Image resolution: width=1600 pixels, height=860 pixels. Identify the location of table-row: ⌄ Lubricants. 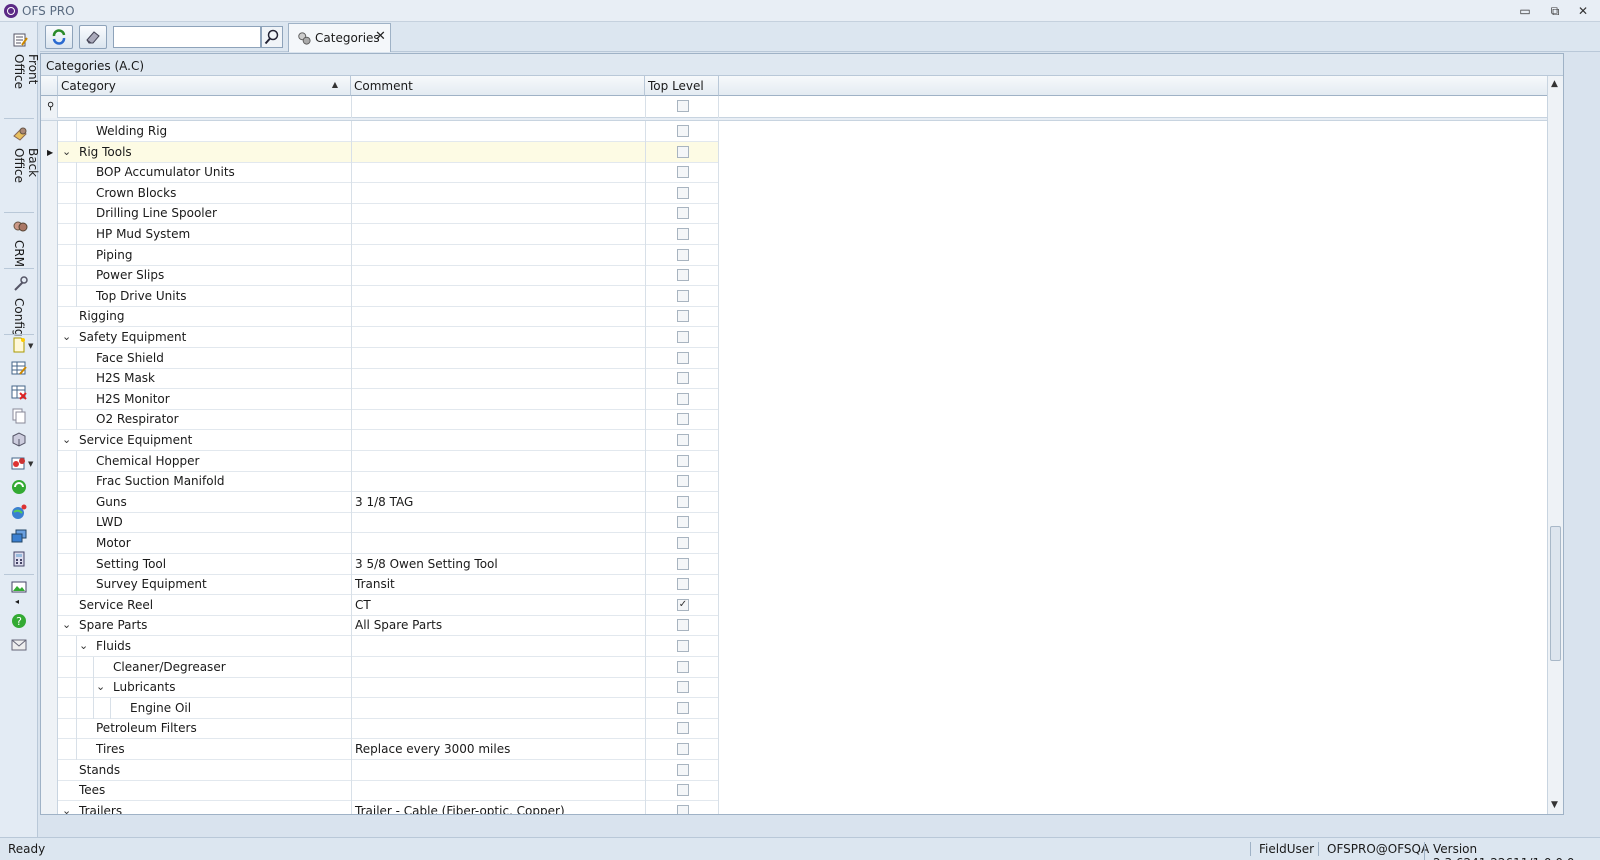
(380, 687).